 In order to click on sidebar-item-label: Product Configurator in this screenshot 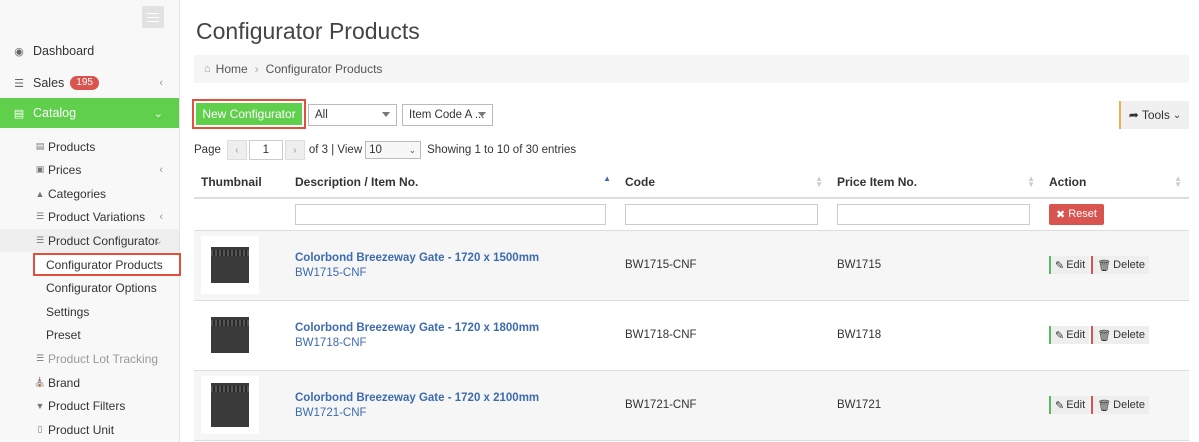, I will do `click(103, 240)`.